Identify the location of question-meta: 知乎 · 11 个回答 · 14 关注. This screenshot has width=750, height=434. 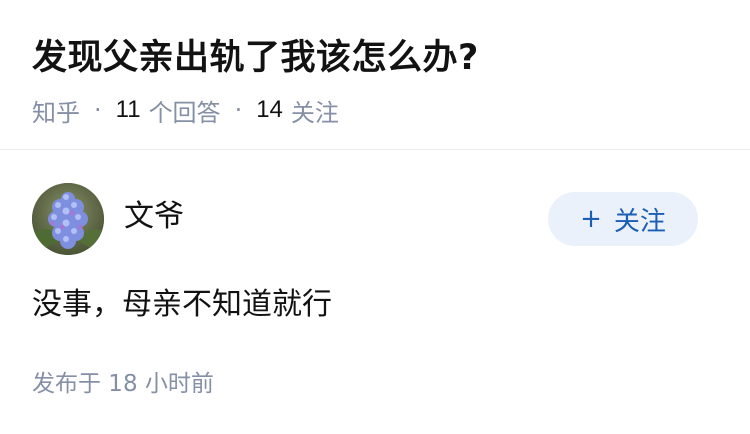
(185, 110).